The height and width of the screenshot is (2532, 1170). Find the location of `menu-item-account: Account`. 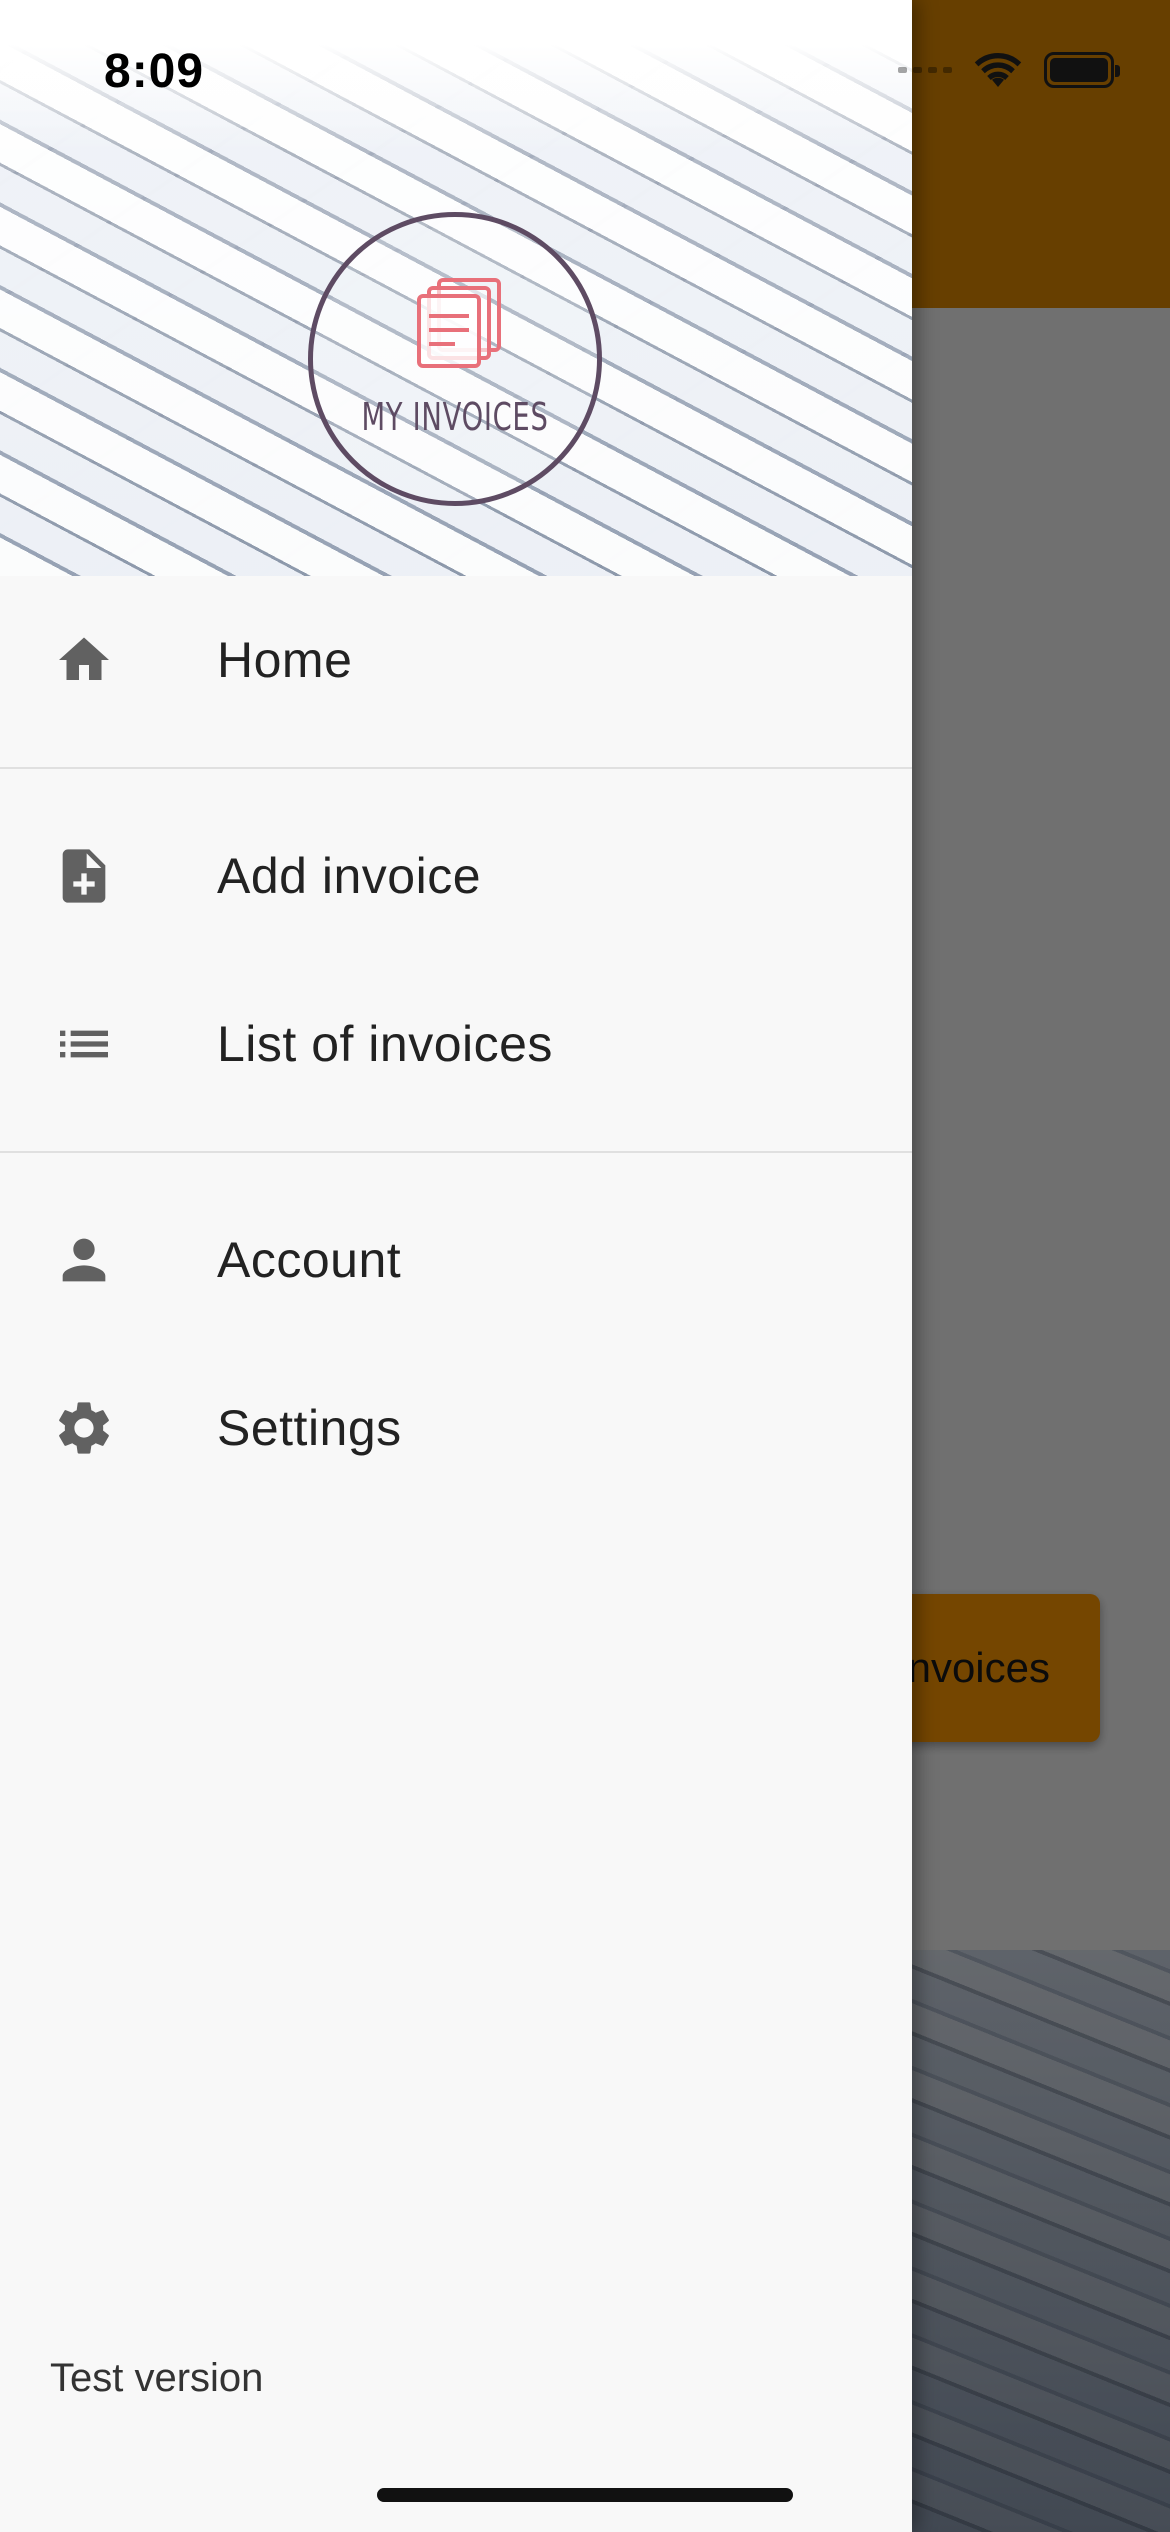

menu-item-account: Account is located at coordinates (456, 1260).